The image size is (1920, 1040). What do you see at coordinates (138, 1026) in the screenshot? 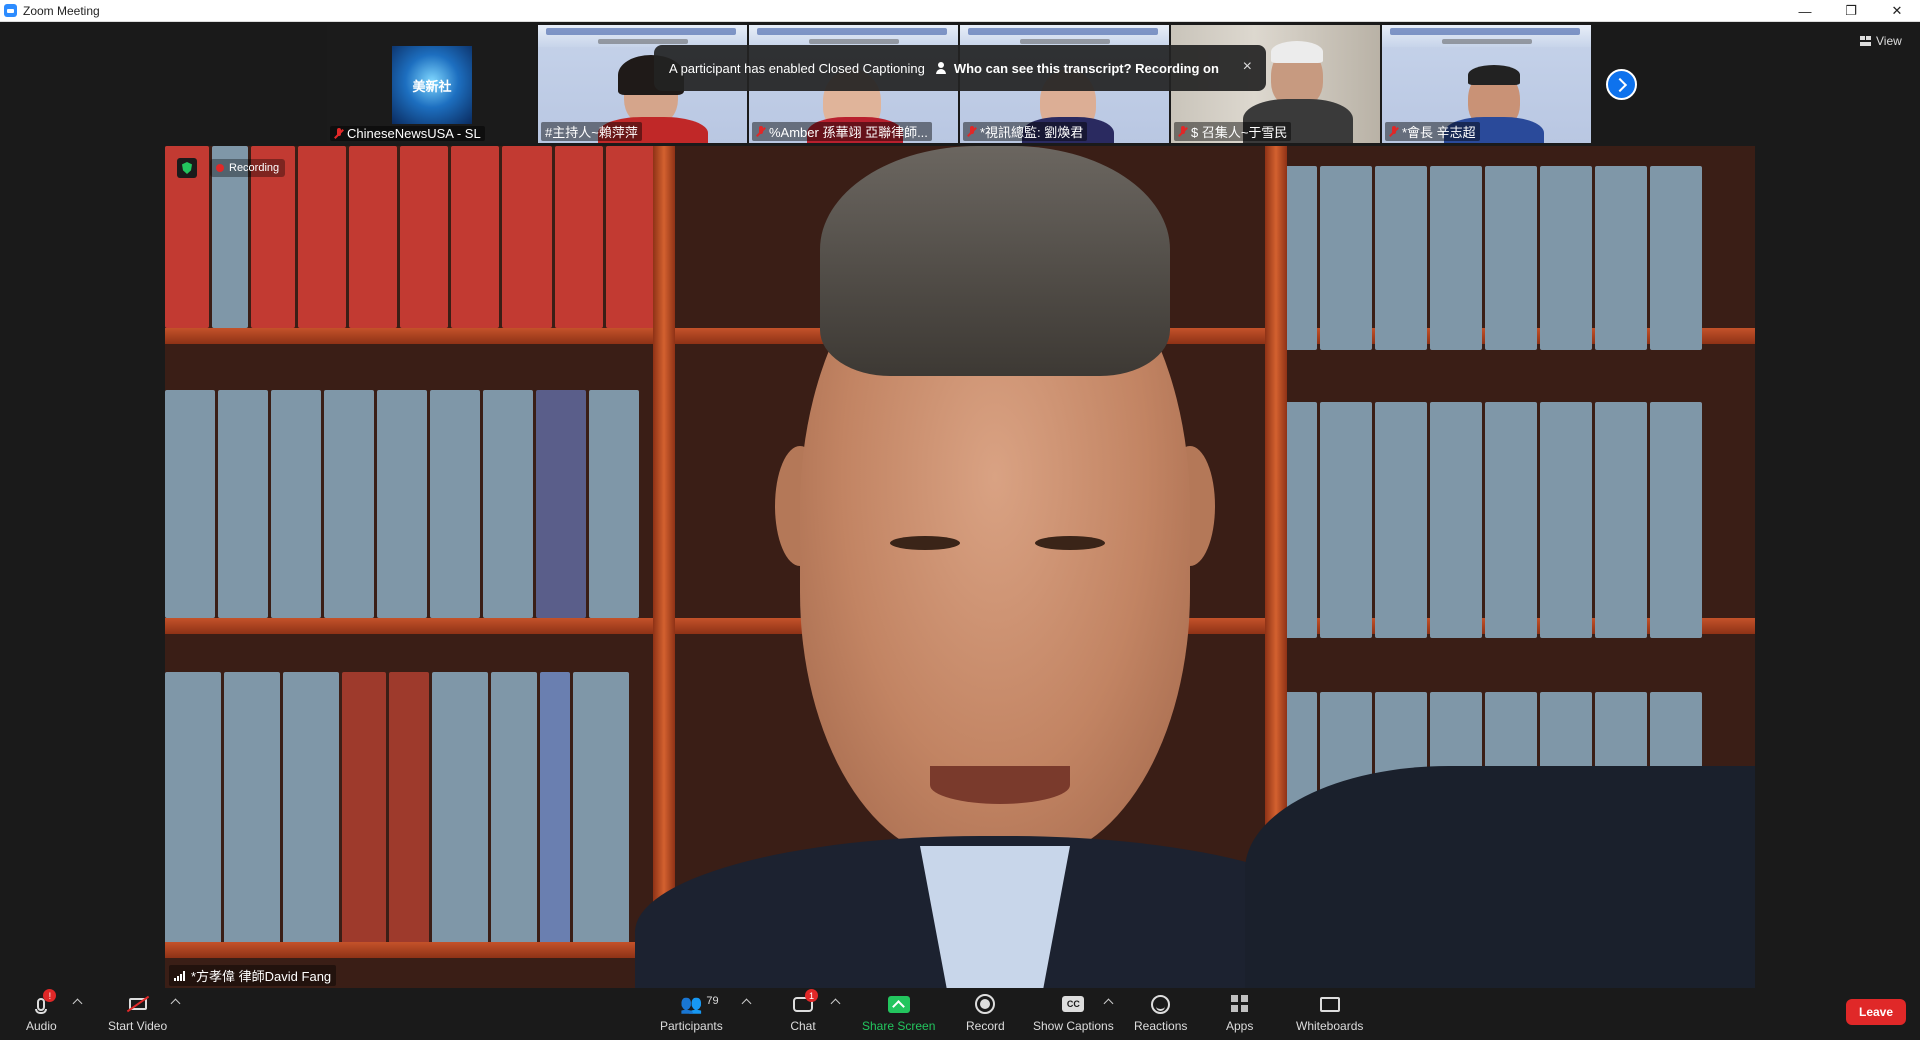
I see `start-video-label: Start Video` at bounding box center [138, 1026].